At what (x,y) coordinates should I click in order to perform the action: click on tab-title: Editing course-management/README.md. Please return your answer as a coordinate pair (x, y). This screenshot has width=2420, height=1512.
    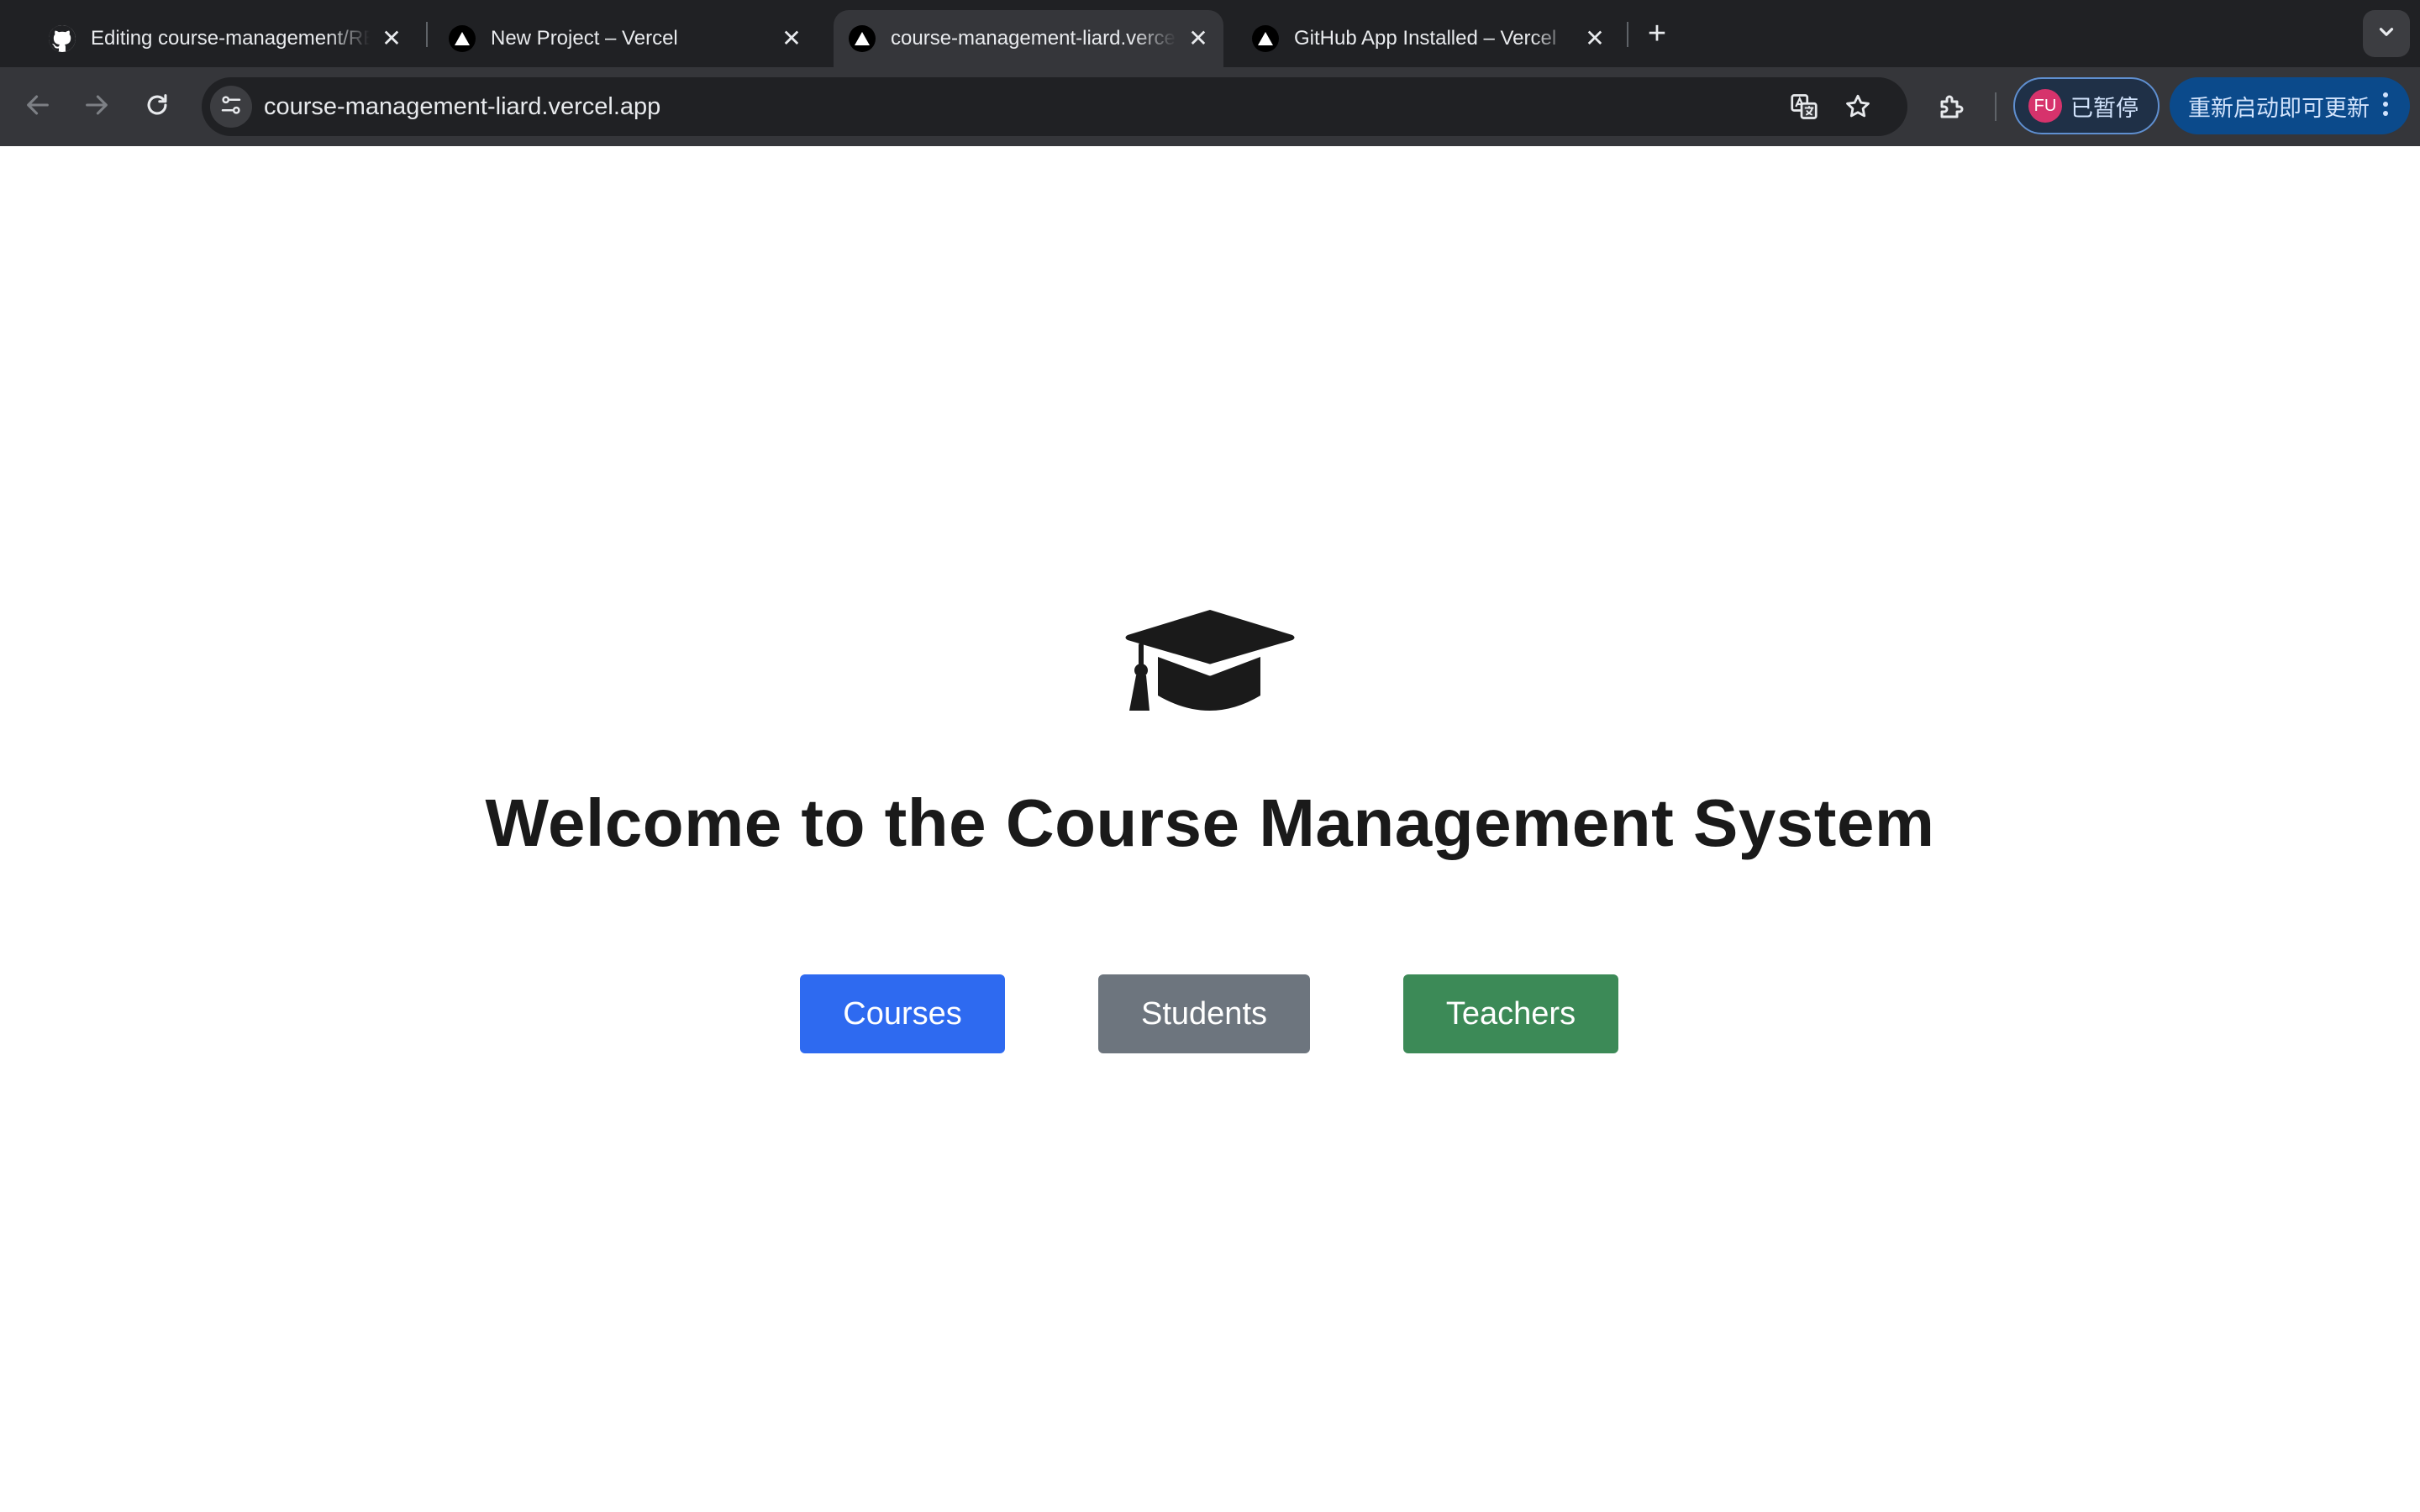
    Looking at the image, I should click on (231, 38).